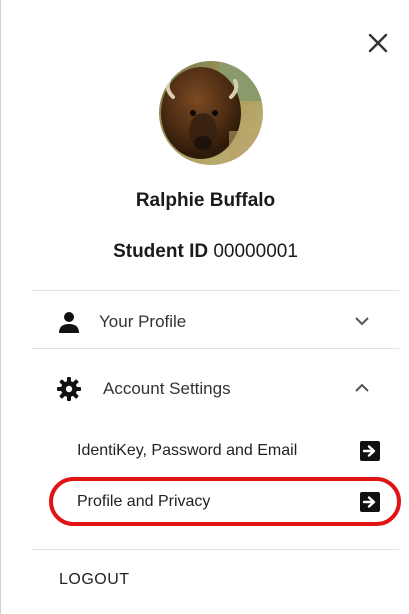 The image size is (409, 614). I want to click on gear-icon, so click(69, 389).